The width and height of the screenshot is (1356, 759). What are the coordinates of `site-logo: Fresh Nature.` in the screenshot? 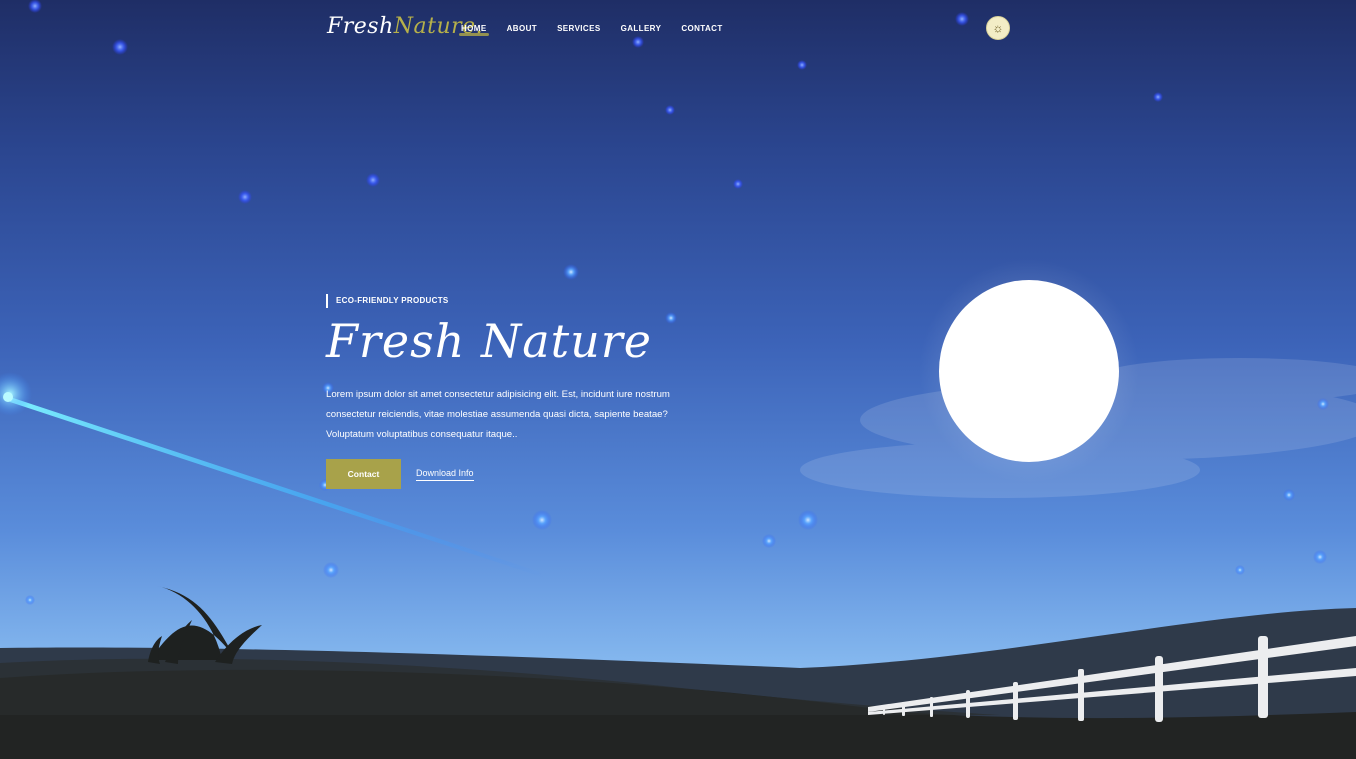 It's located at (405, 28).